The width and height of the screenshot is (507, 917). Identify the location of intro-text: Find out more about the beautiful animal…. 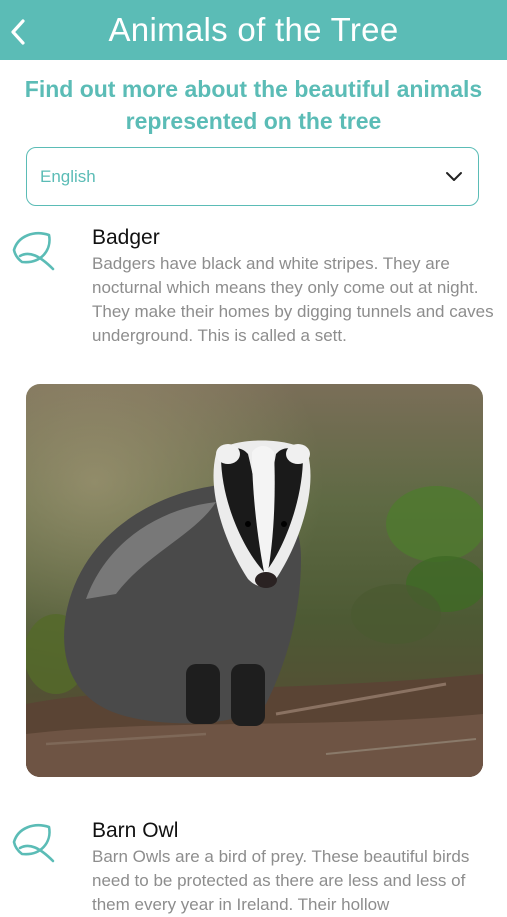
(253, 105).